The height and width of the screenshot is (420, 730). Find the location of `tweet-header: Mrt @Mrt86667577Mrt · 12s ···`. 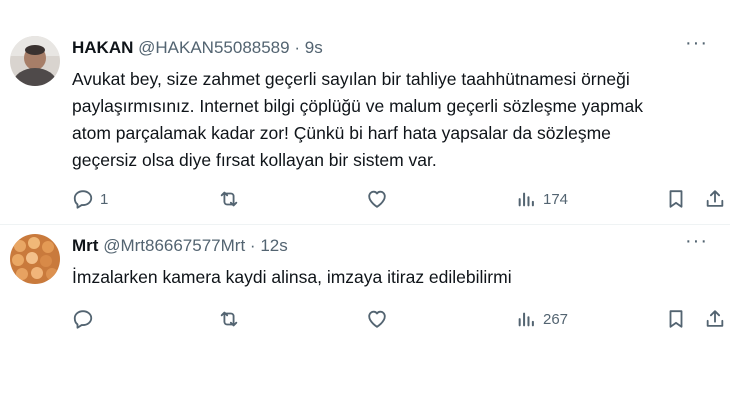

tweet-header: Mrt @Mrt86667577Mrt · 12s ··· is located at coordinates (391, 244).